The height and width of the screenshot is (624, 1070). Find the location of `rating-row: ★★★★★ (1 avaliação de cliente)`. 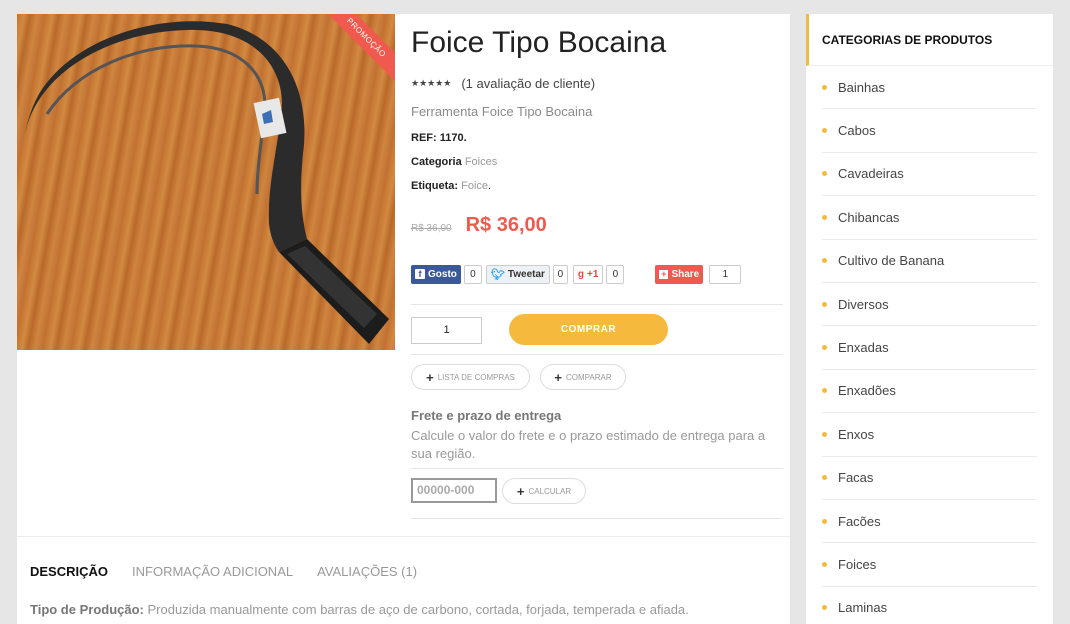

rating-row: ★★★★★ (1 avaliação de cliente) is located at coordinates (503, 83).